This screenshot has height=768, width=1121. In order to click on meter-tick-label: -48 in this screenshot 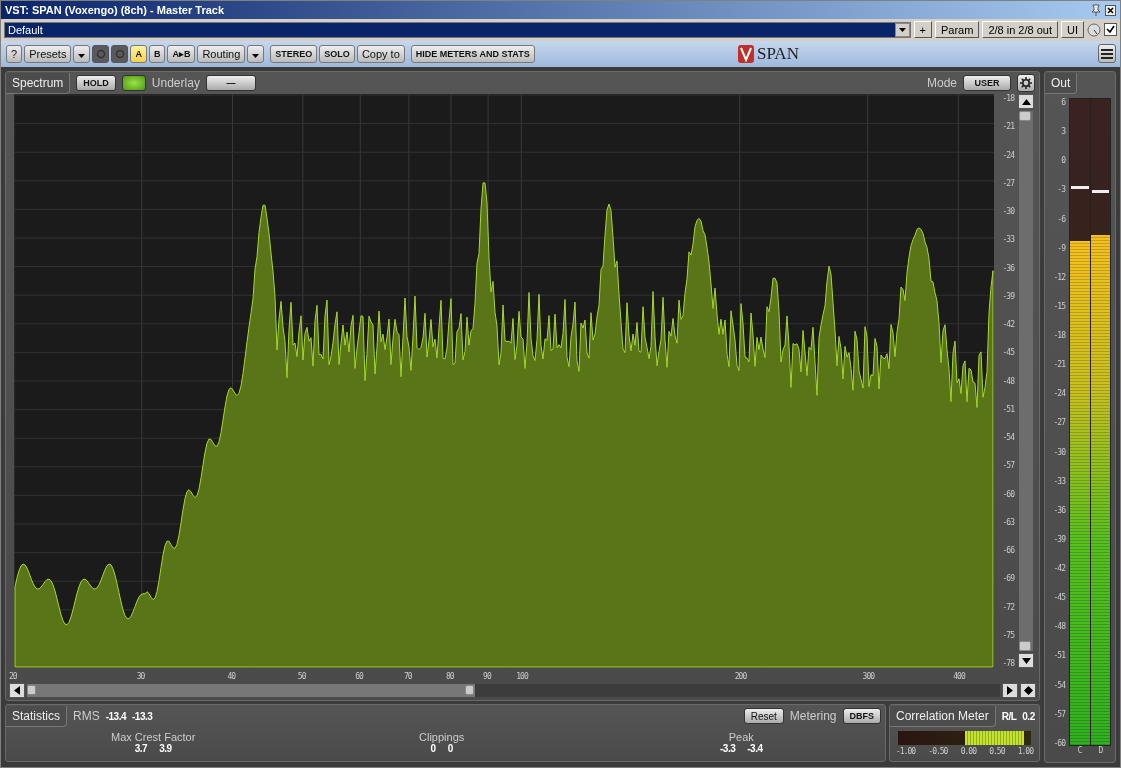, I will do `click(1059, 627)`.